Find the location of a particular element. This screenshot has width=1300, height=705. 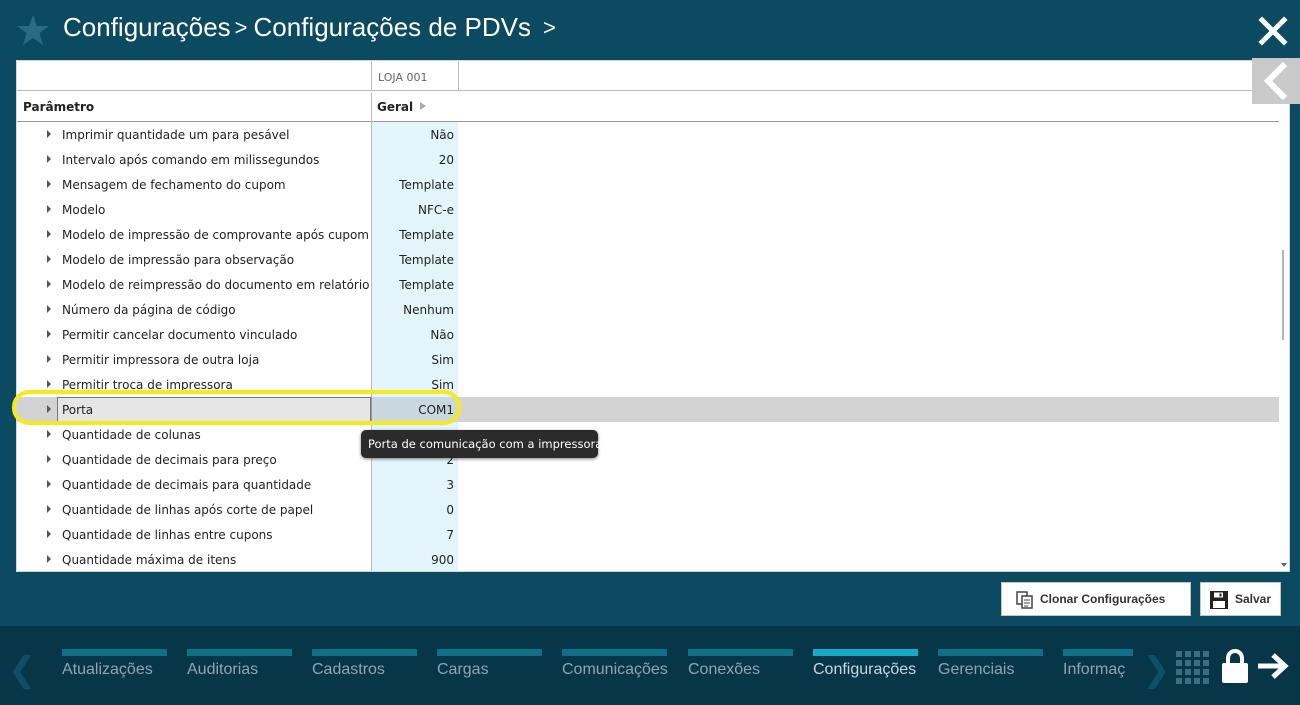

vertical-scrollbar is located at coordinates (1283, 316).